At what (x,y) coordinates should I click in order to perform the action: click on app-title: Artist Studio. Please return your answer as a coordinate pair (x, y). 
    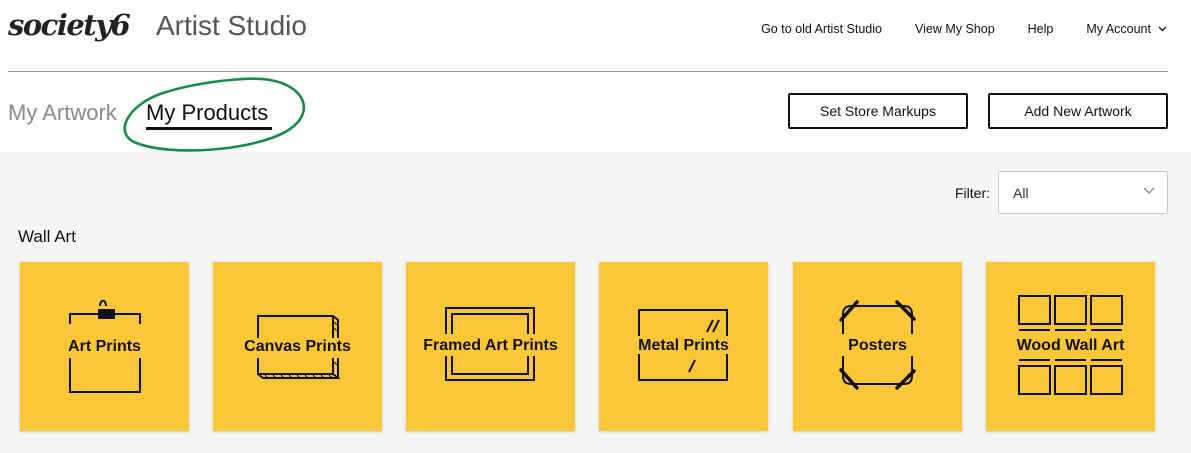
    Looking at the image, I should click on (231, 25).